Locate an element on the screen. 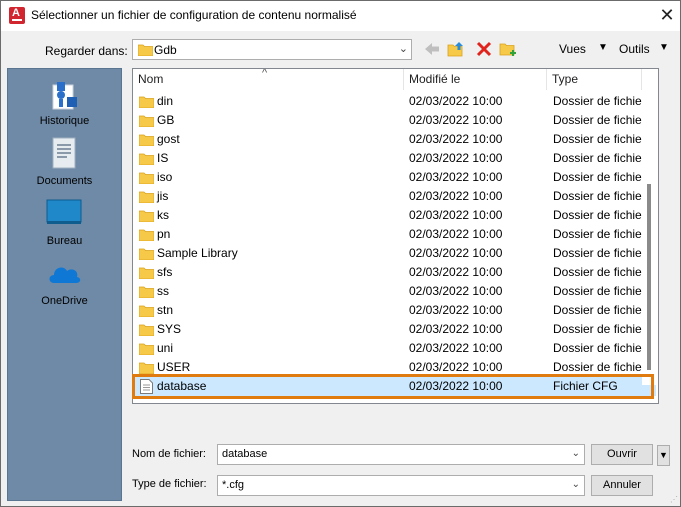 The width and height of the screenshot is (681, 507). table-row: gost 02/03/2022 10:00 Dossier de fichiers is located at coordinates (394, 139).